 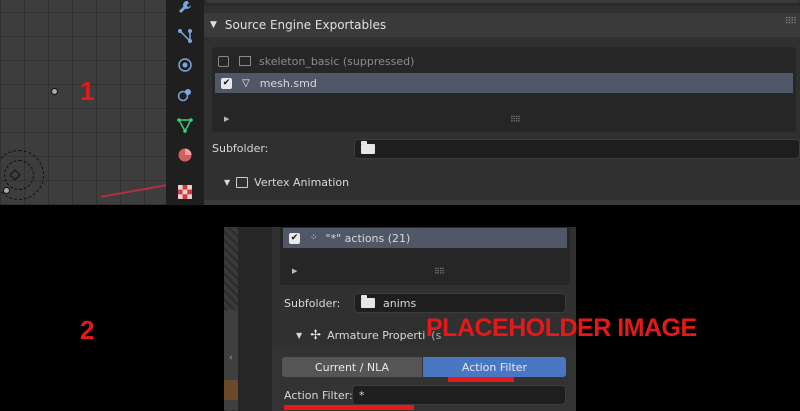 What do you see at coordinates (245, 61) in the screenshot?
I see `armature-object-icon` at bounding box center [245, 61].